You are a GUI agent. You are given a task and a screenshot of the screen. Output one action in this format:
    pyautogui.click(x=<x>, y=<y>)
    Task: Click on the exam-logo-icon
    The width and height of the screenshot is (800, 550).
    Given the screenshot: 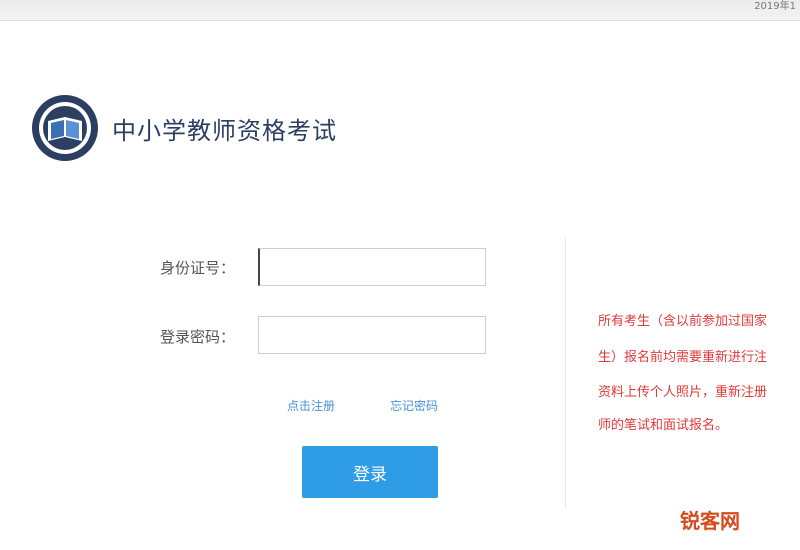 What is the action you would take?
    pyautogui.click(x=65, y=128)
    